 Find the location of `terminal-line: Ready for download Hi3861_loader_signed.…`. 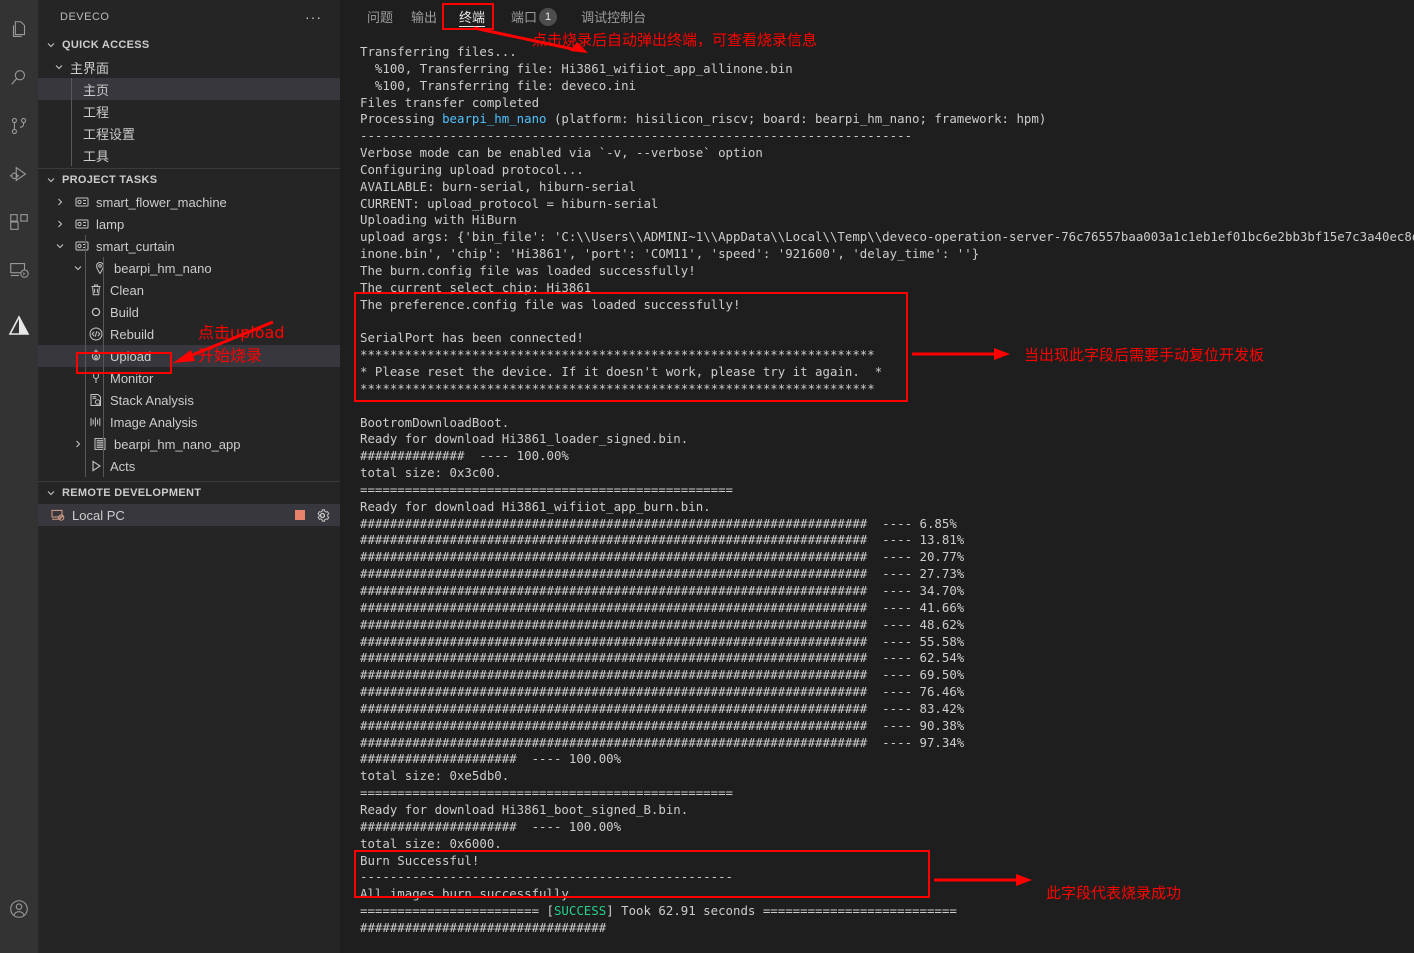

terminal-line: Ready for download Hi3861_loader_signed.… is located at coordinates (524, 439).